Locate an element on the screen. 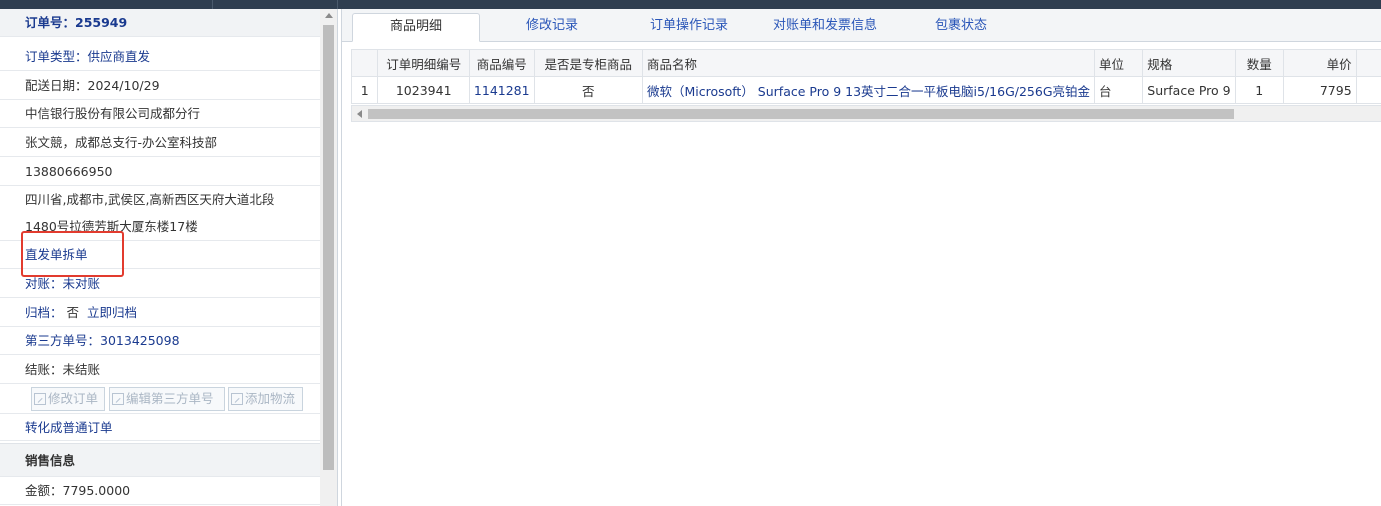  tab-order-operation-log: 订单操作记录 is located at coordinates (689, 27).